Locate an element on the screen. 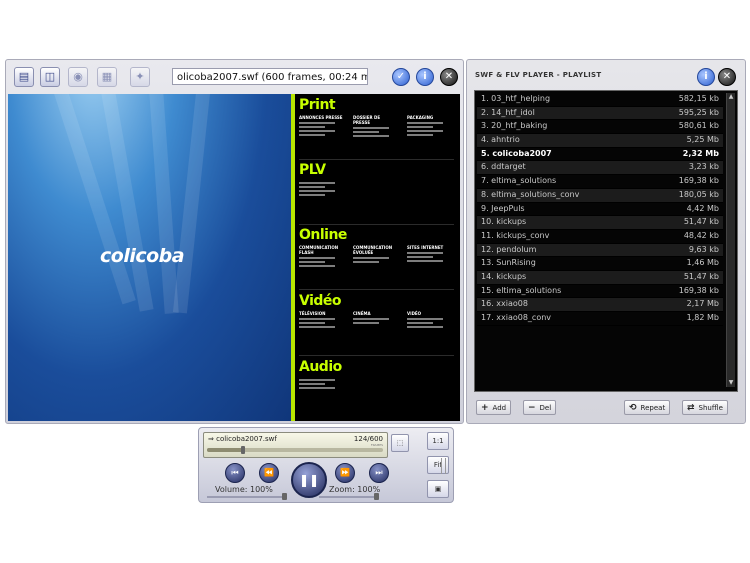  zoom-handle is located at coordinates (376, 496).